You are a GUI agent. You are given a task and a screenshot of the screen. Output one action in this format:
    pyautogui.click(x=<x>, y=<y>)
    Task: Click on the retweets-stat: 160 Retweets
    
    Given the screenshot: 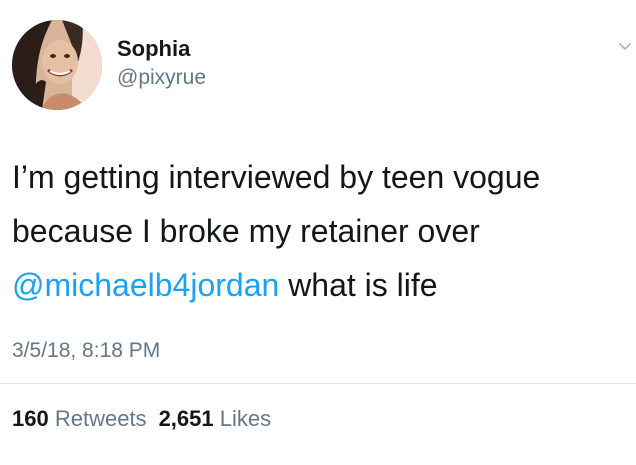 What is the action you would take?
    pyautogui.click(x=79, y=418)
    